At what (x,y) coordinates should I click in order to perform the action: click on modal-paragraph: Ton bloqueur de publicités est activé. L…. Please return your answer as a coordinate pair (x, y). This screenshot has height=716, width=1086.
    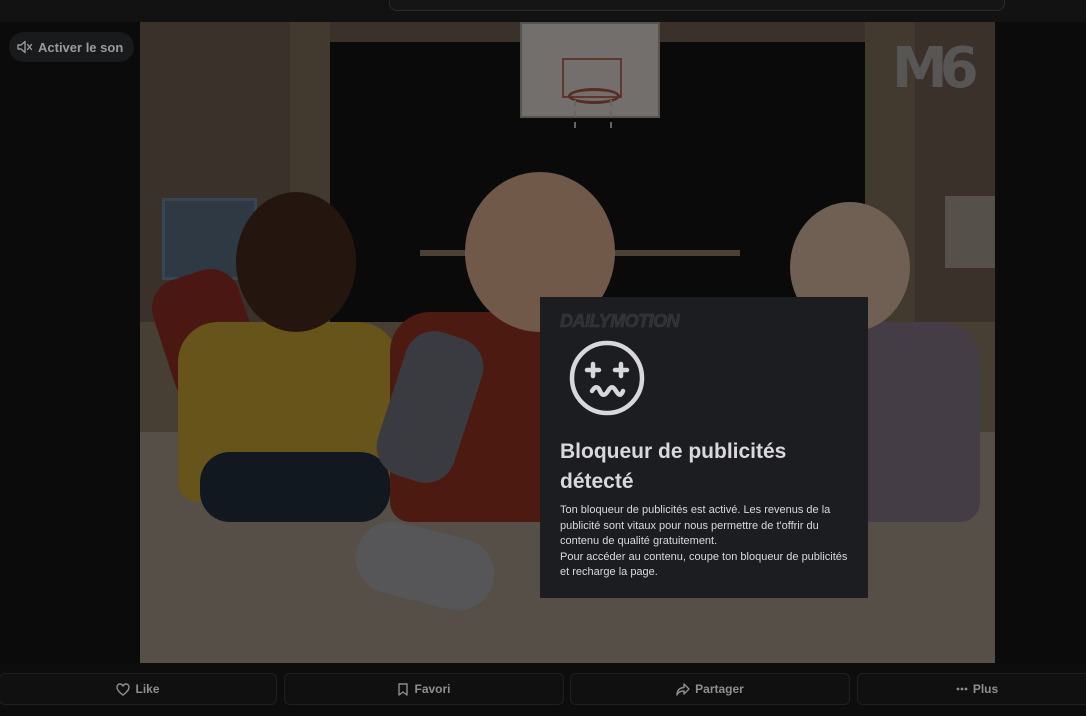
    Looking at the image, I should click on (695, 525).